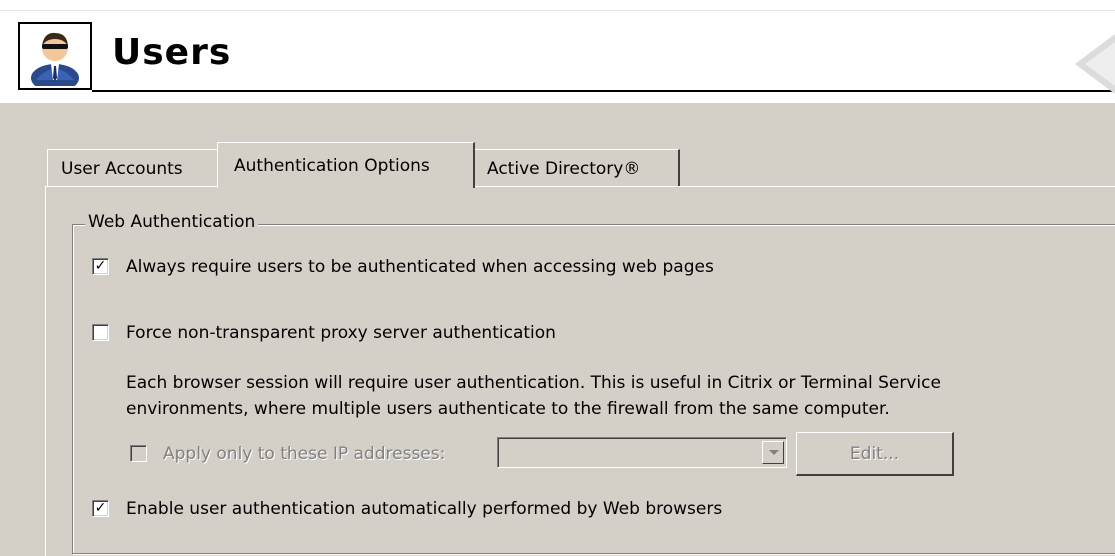  I want to click on apply-only-ip-checkbox, so click(138, 453).